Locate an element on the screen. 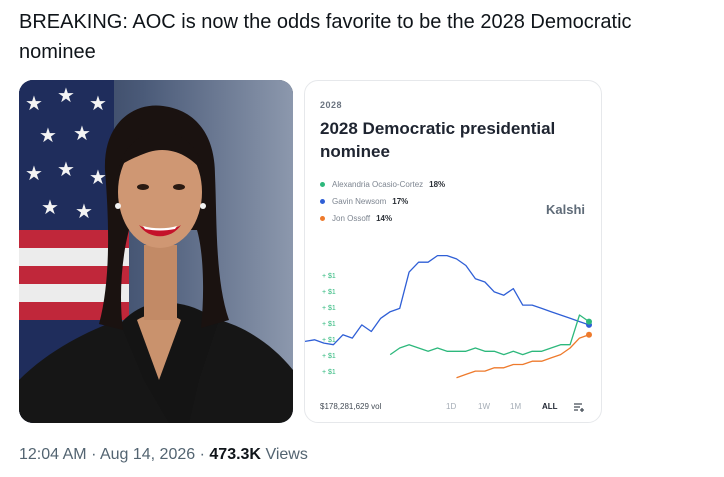 The image size is (724, 477). tweet-meta: 12:04 AM · Aug 14, 2026 · 473.3K Views is located at coordinates (163, 455).